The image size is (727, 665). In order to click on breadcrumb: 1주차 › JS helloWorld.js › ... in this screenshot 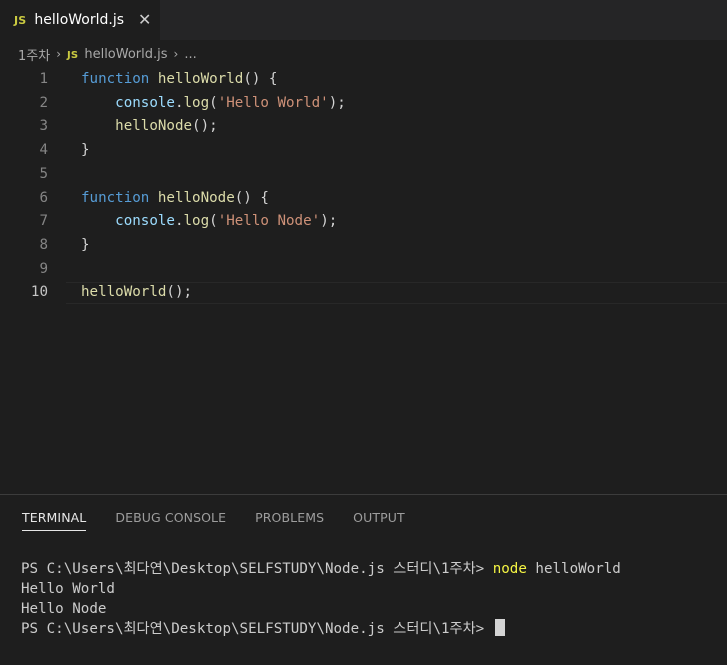, I will do `click(363, 54)`.